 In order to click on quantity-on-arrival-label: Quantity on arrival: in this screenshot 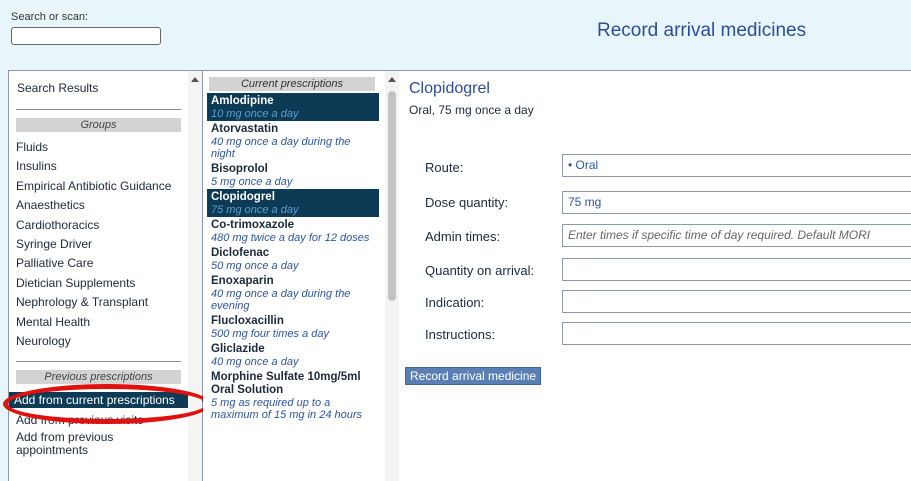, I will do `click(480, 270)`.